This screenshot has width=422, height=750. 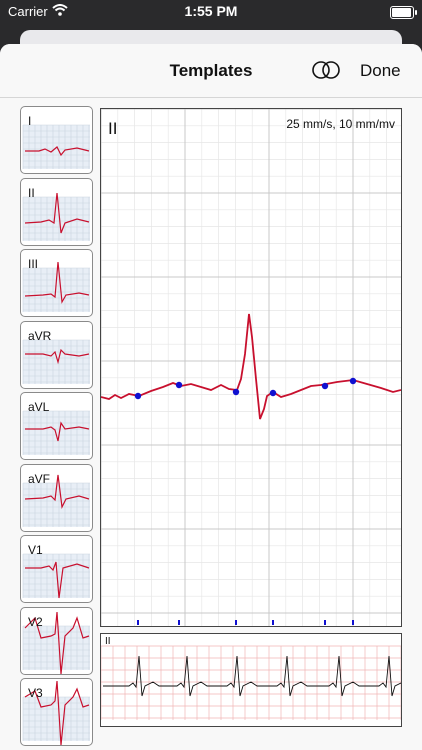 I want to click on lead-thumbnail-list: I II III aVR aVL aVF V1 V2 V3, so click(x=56, y=428).